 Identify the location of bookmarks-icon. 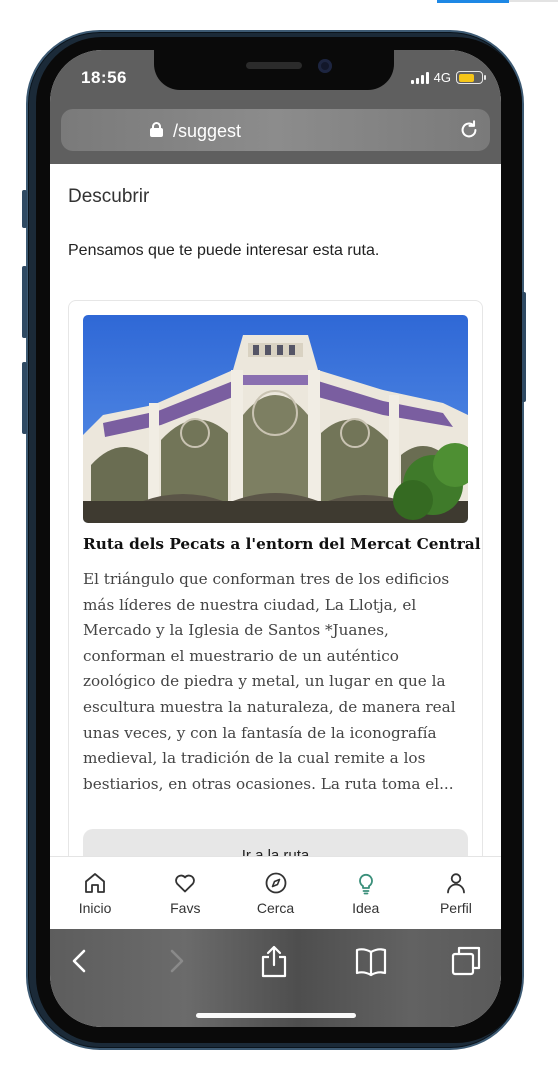
(371, 961).